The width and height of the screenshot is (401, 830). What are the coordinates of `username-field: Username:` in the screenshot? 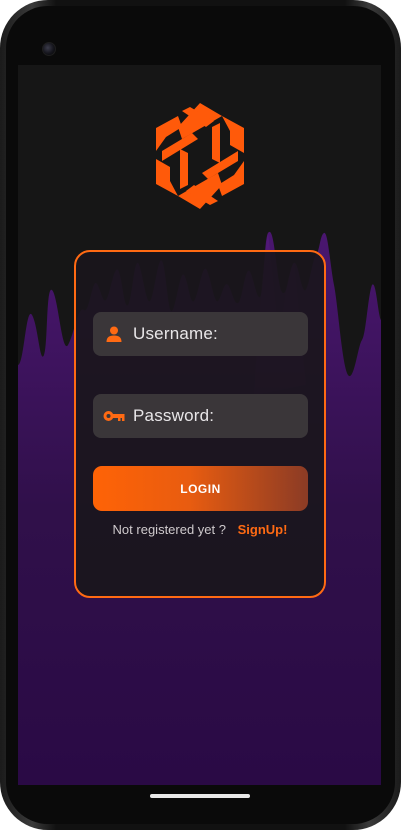 It's located at (200, 334).